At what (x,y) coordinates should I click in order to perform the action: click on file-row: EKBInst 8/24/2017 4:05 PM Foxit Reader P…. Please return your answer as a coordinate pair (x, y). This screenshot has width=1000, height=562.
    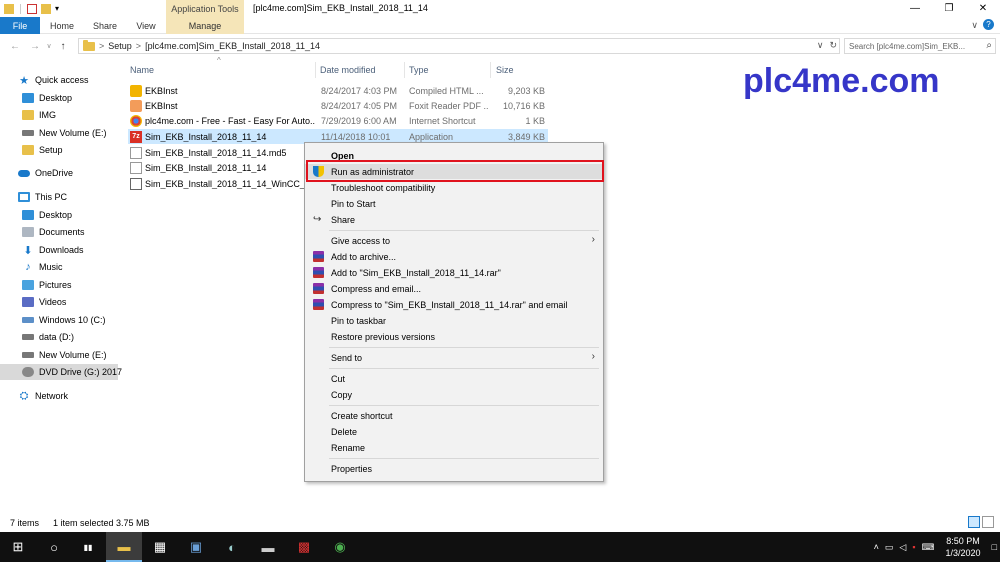
    Looking at the image, I should click on (338, 105).